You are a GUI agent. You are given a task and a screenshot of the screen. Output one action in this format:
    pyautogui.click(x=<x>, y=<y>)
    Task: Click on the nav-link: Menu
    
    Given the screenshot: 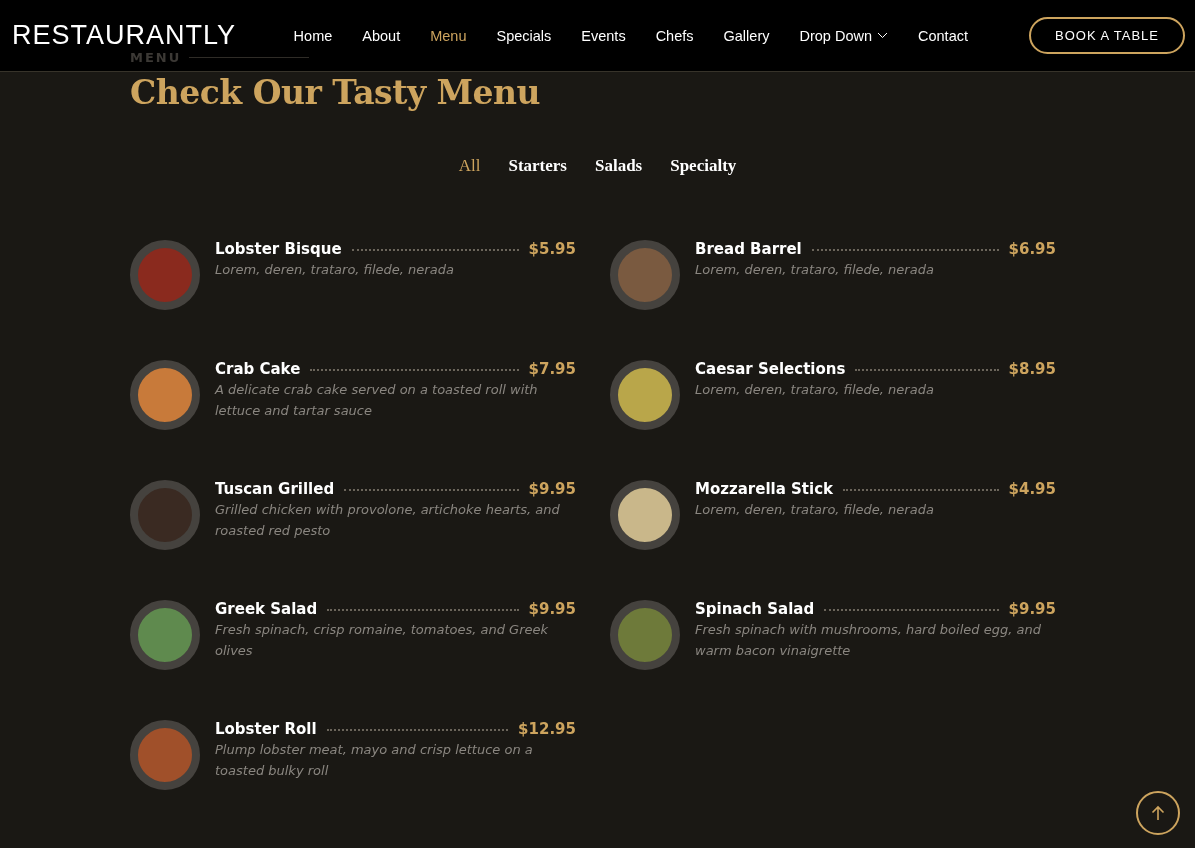 What is the action you would take?
    pyautogui.click(x=448, y=35)
    